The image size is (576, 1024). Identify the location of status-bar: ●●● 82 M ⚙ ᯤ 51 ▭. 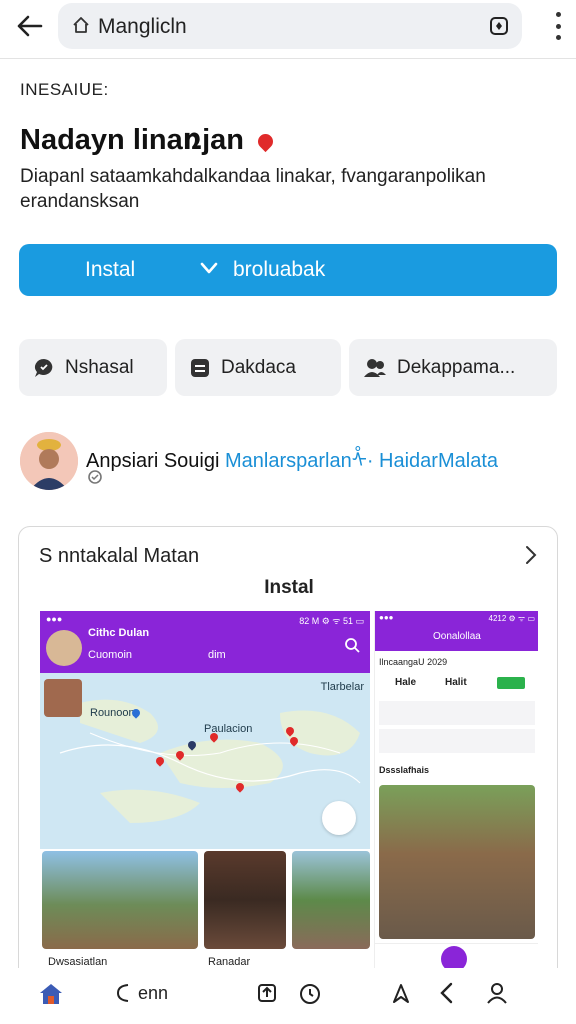
(205, 620).